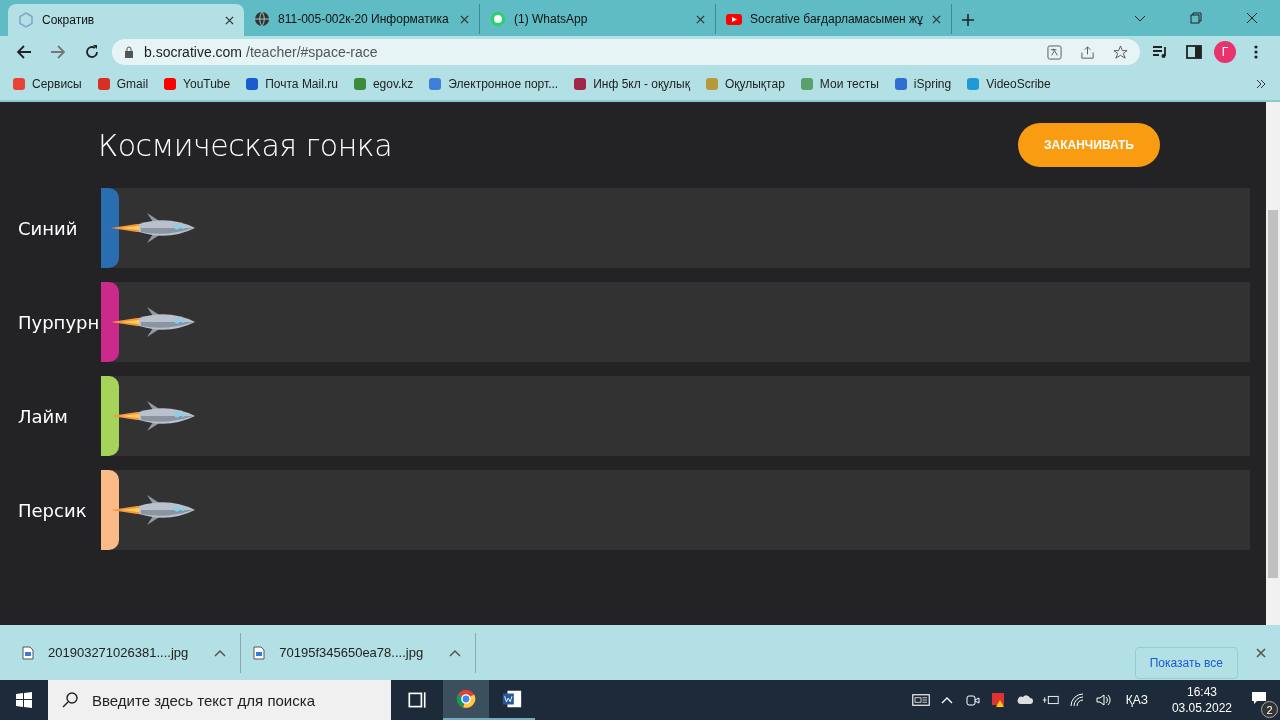 Image resolution: width=1280 pixels, height=720 pixels. I want to click on browser-tab: Сократив, so click(126, 20).